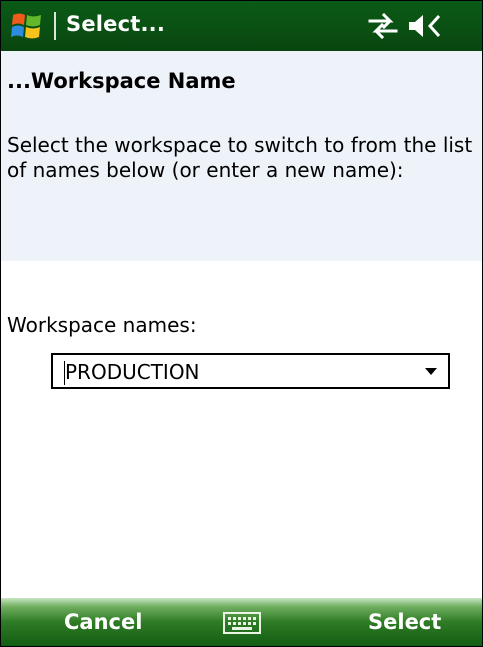 The height and width of the screenshot is (647, 483). I want to click on workspace-names-label: Workspace names:, so click(102, 325).